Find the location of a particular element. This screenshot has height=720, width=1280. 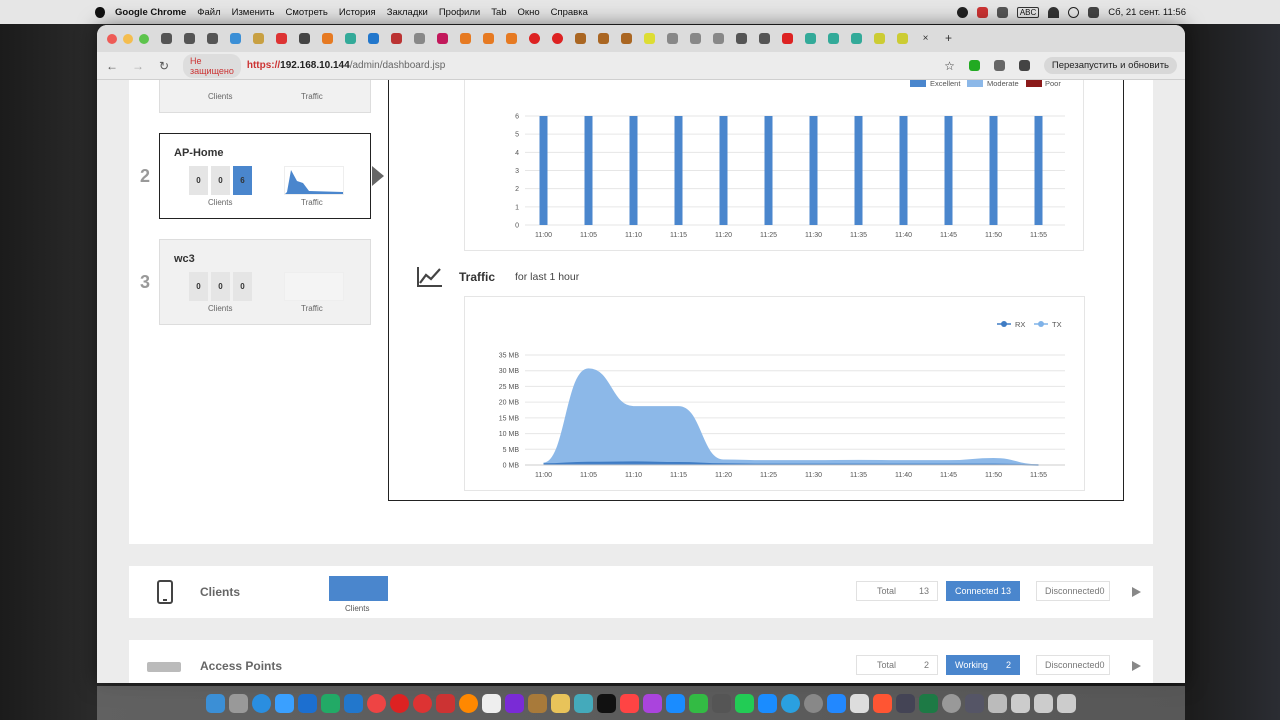

excel-icon is located at coordinates (928, 703).